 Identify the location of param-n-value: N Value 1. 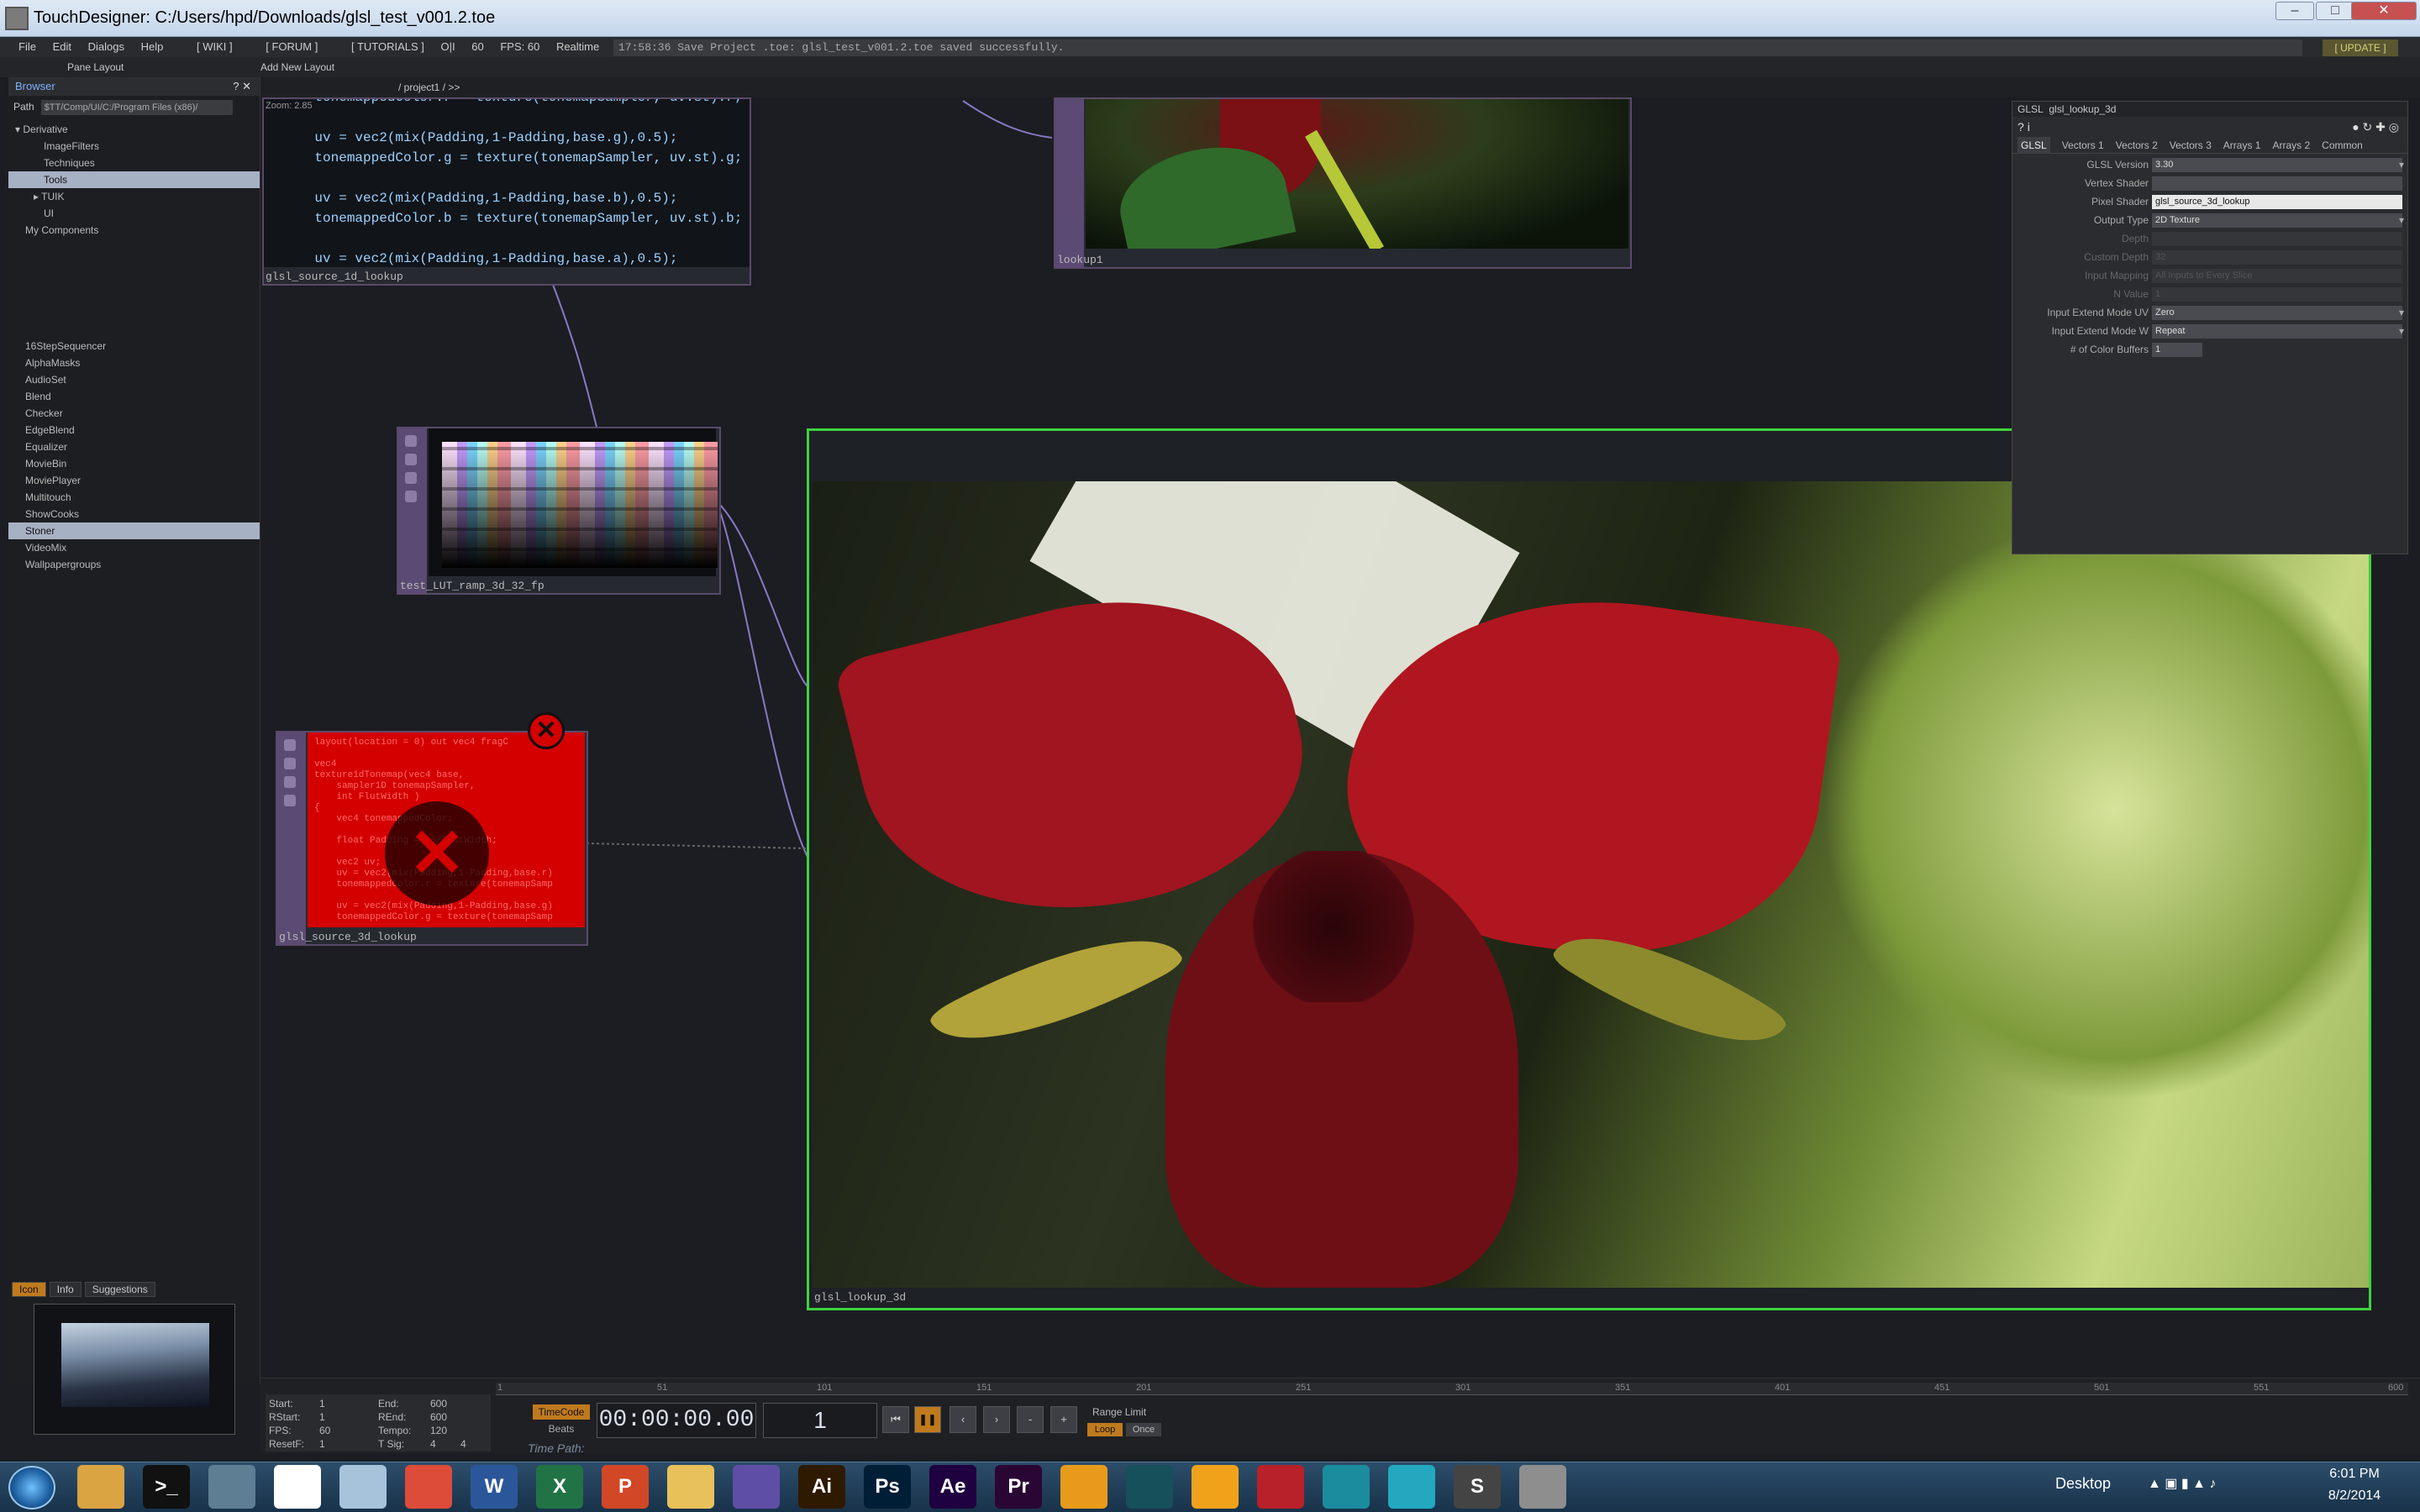
(2209, 294).